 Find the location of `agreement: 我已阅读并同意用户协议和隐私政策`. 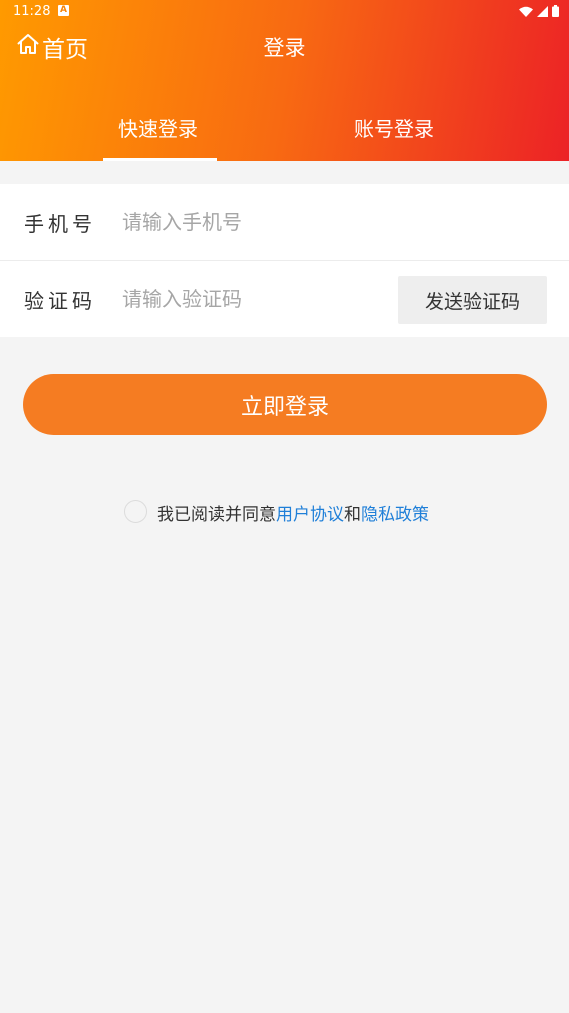

agreement: 我已阅读并同意用户协议和隐私政策 is located at coordinates (284, 512).